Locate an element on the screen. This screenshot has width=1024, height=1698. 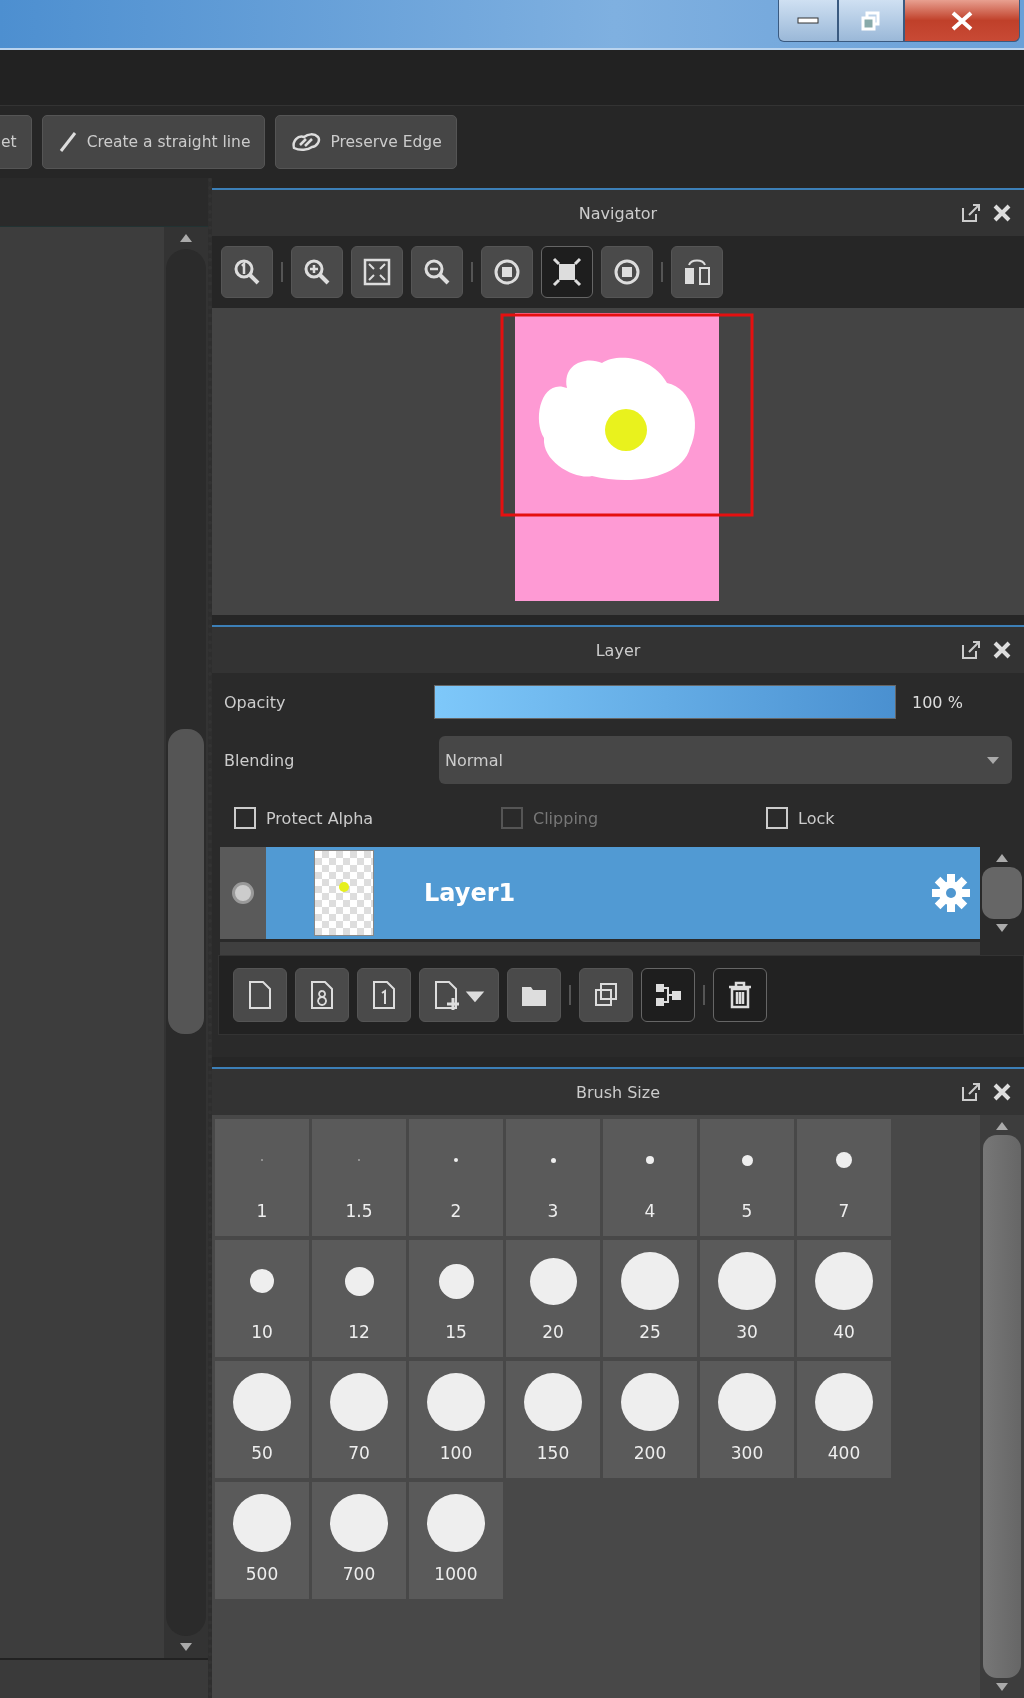
panel-title: Layer is located at coordinates (618, 650).